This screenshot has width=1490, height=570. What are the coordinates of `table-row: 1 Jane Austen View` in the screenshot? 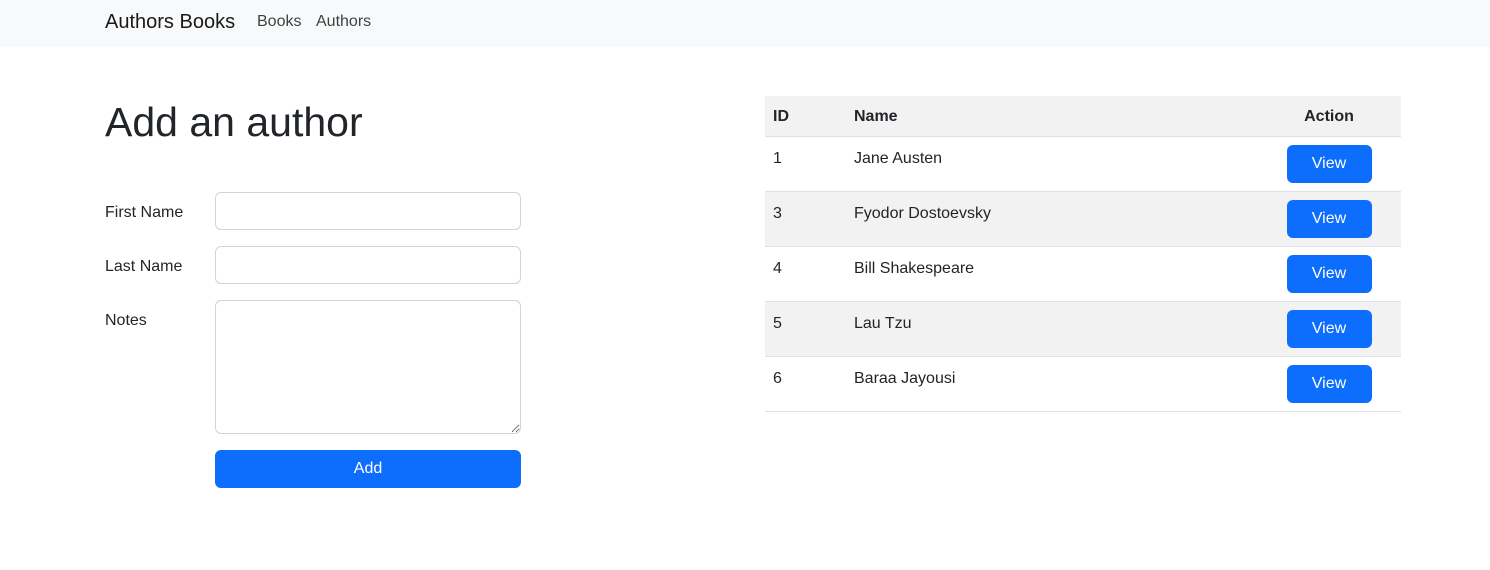 It's located at (1083, 164).